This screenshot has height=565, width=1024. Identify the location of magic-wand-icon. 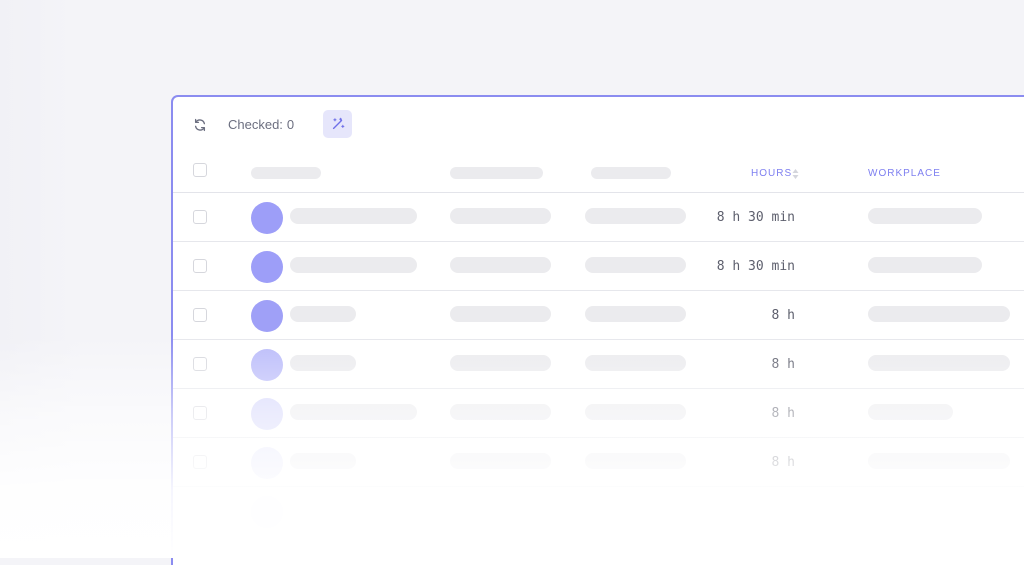
(338, 123).